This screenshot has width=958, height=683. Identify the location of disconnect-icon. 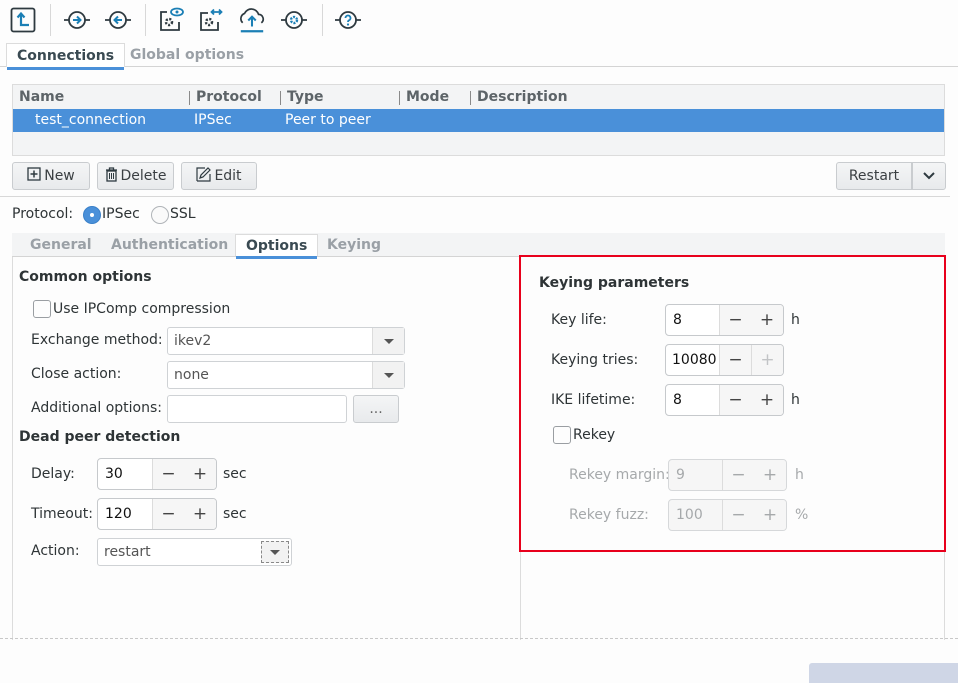
(118, 20).